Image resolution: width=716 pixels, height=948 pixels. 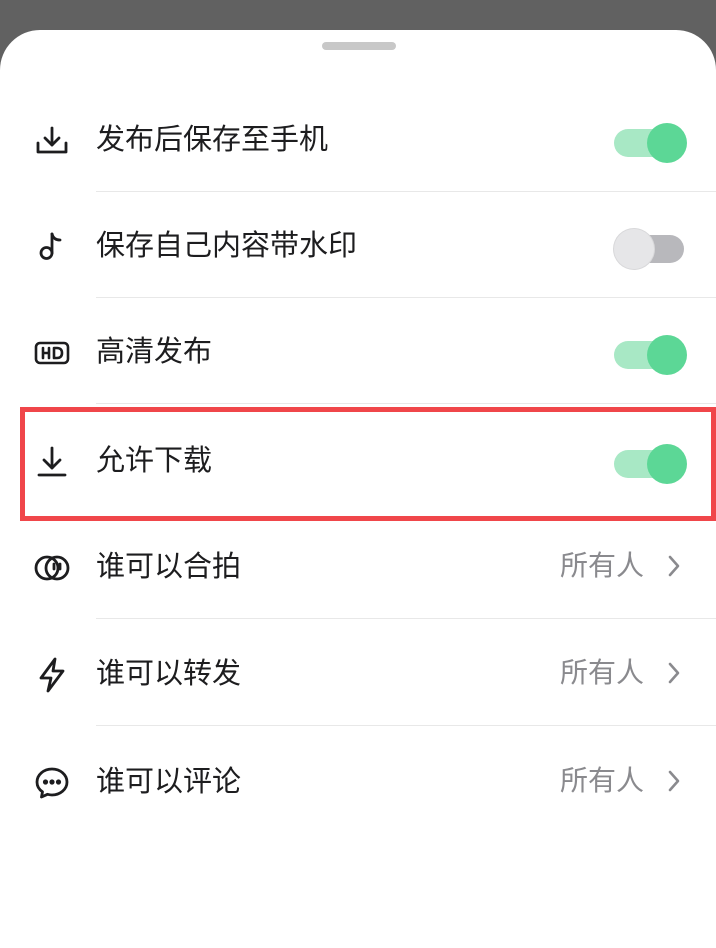 I want to click on drag-handle, so click(x=359, y=46).